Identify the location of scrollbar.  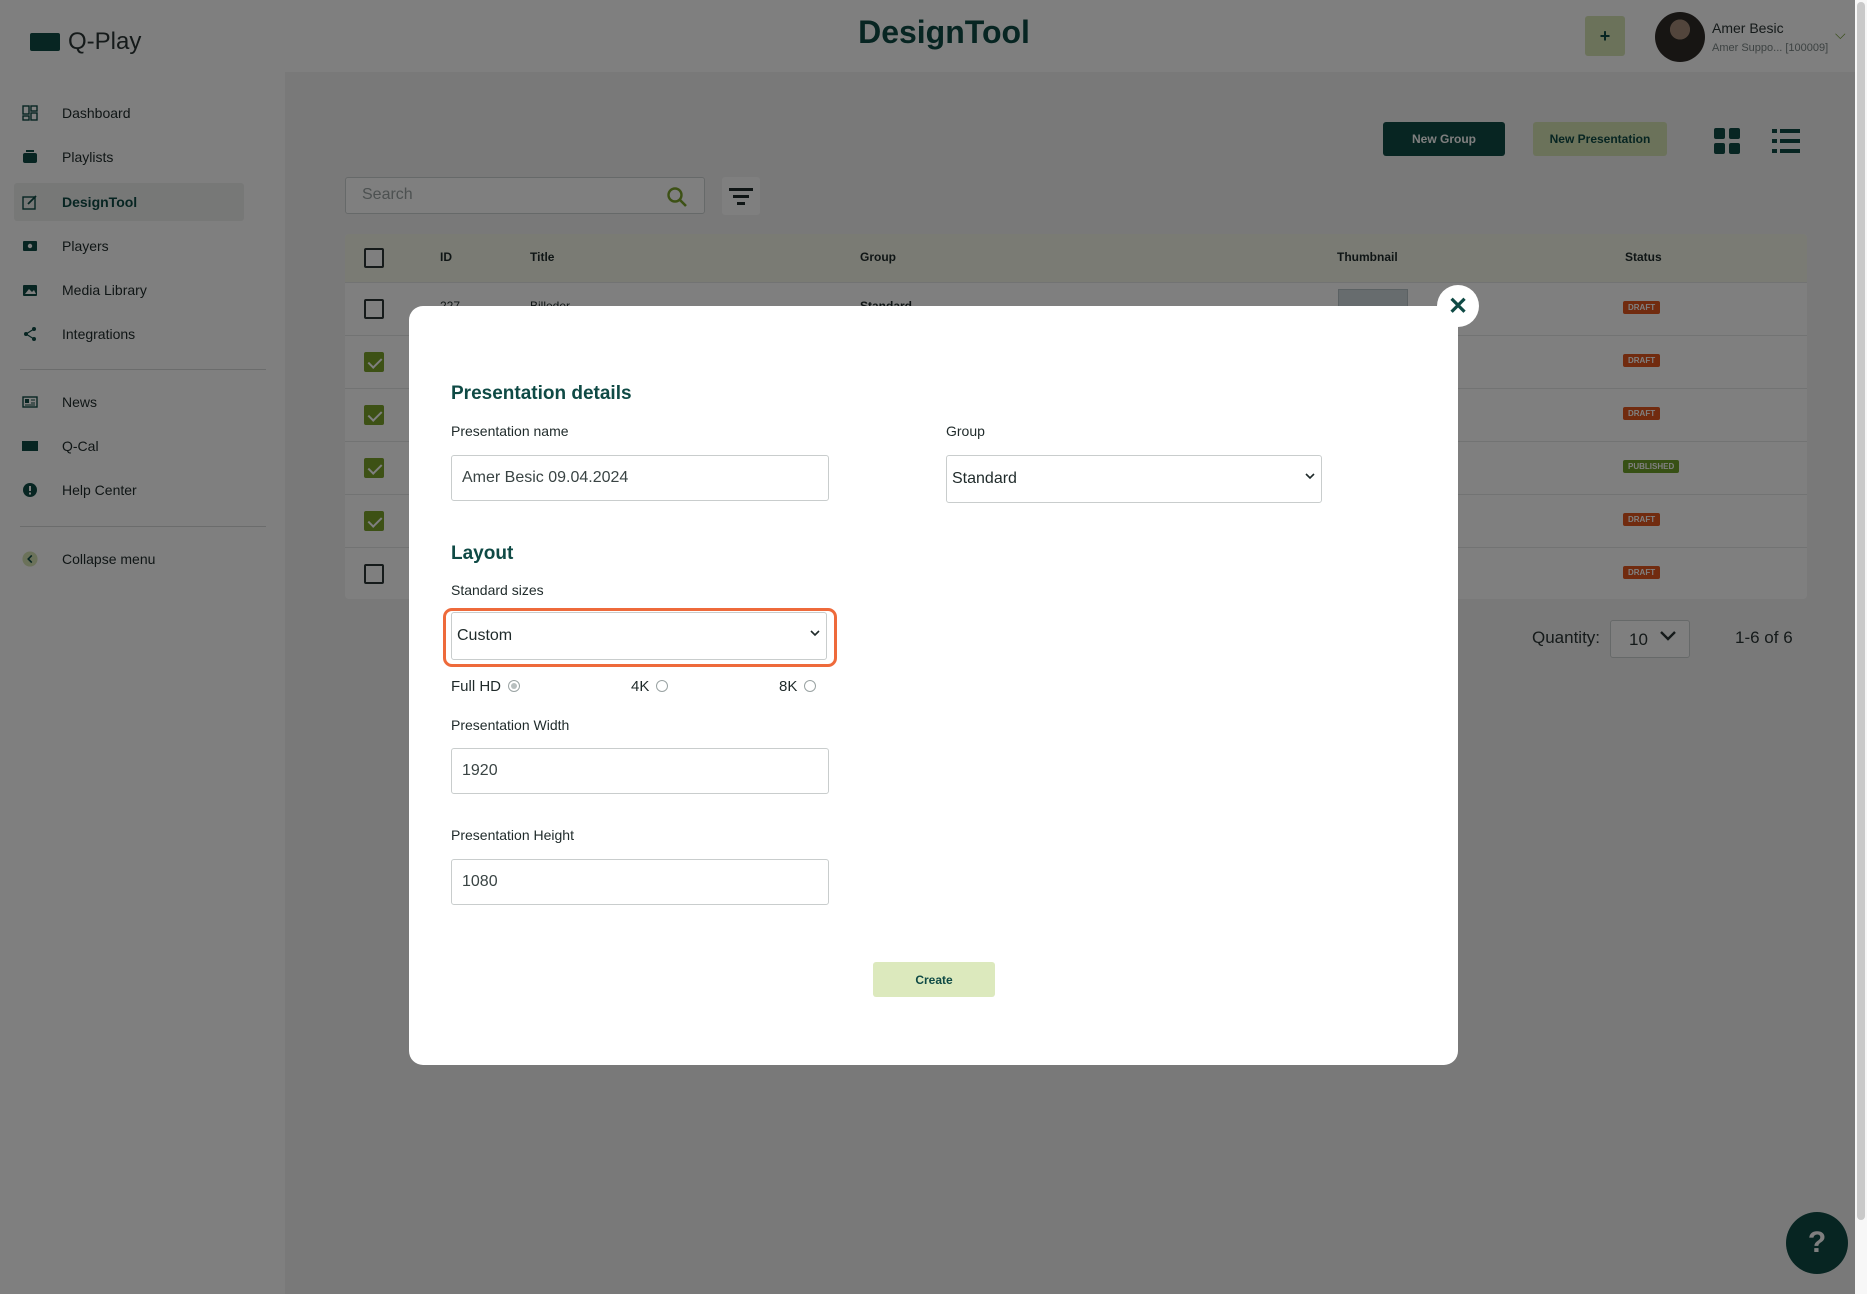
(1861, 647).